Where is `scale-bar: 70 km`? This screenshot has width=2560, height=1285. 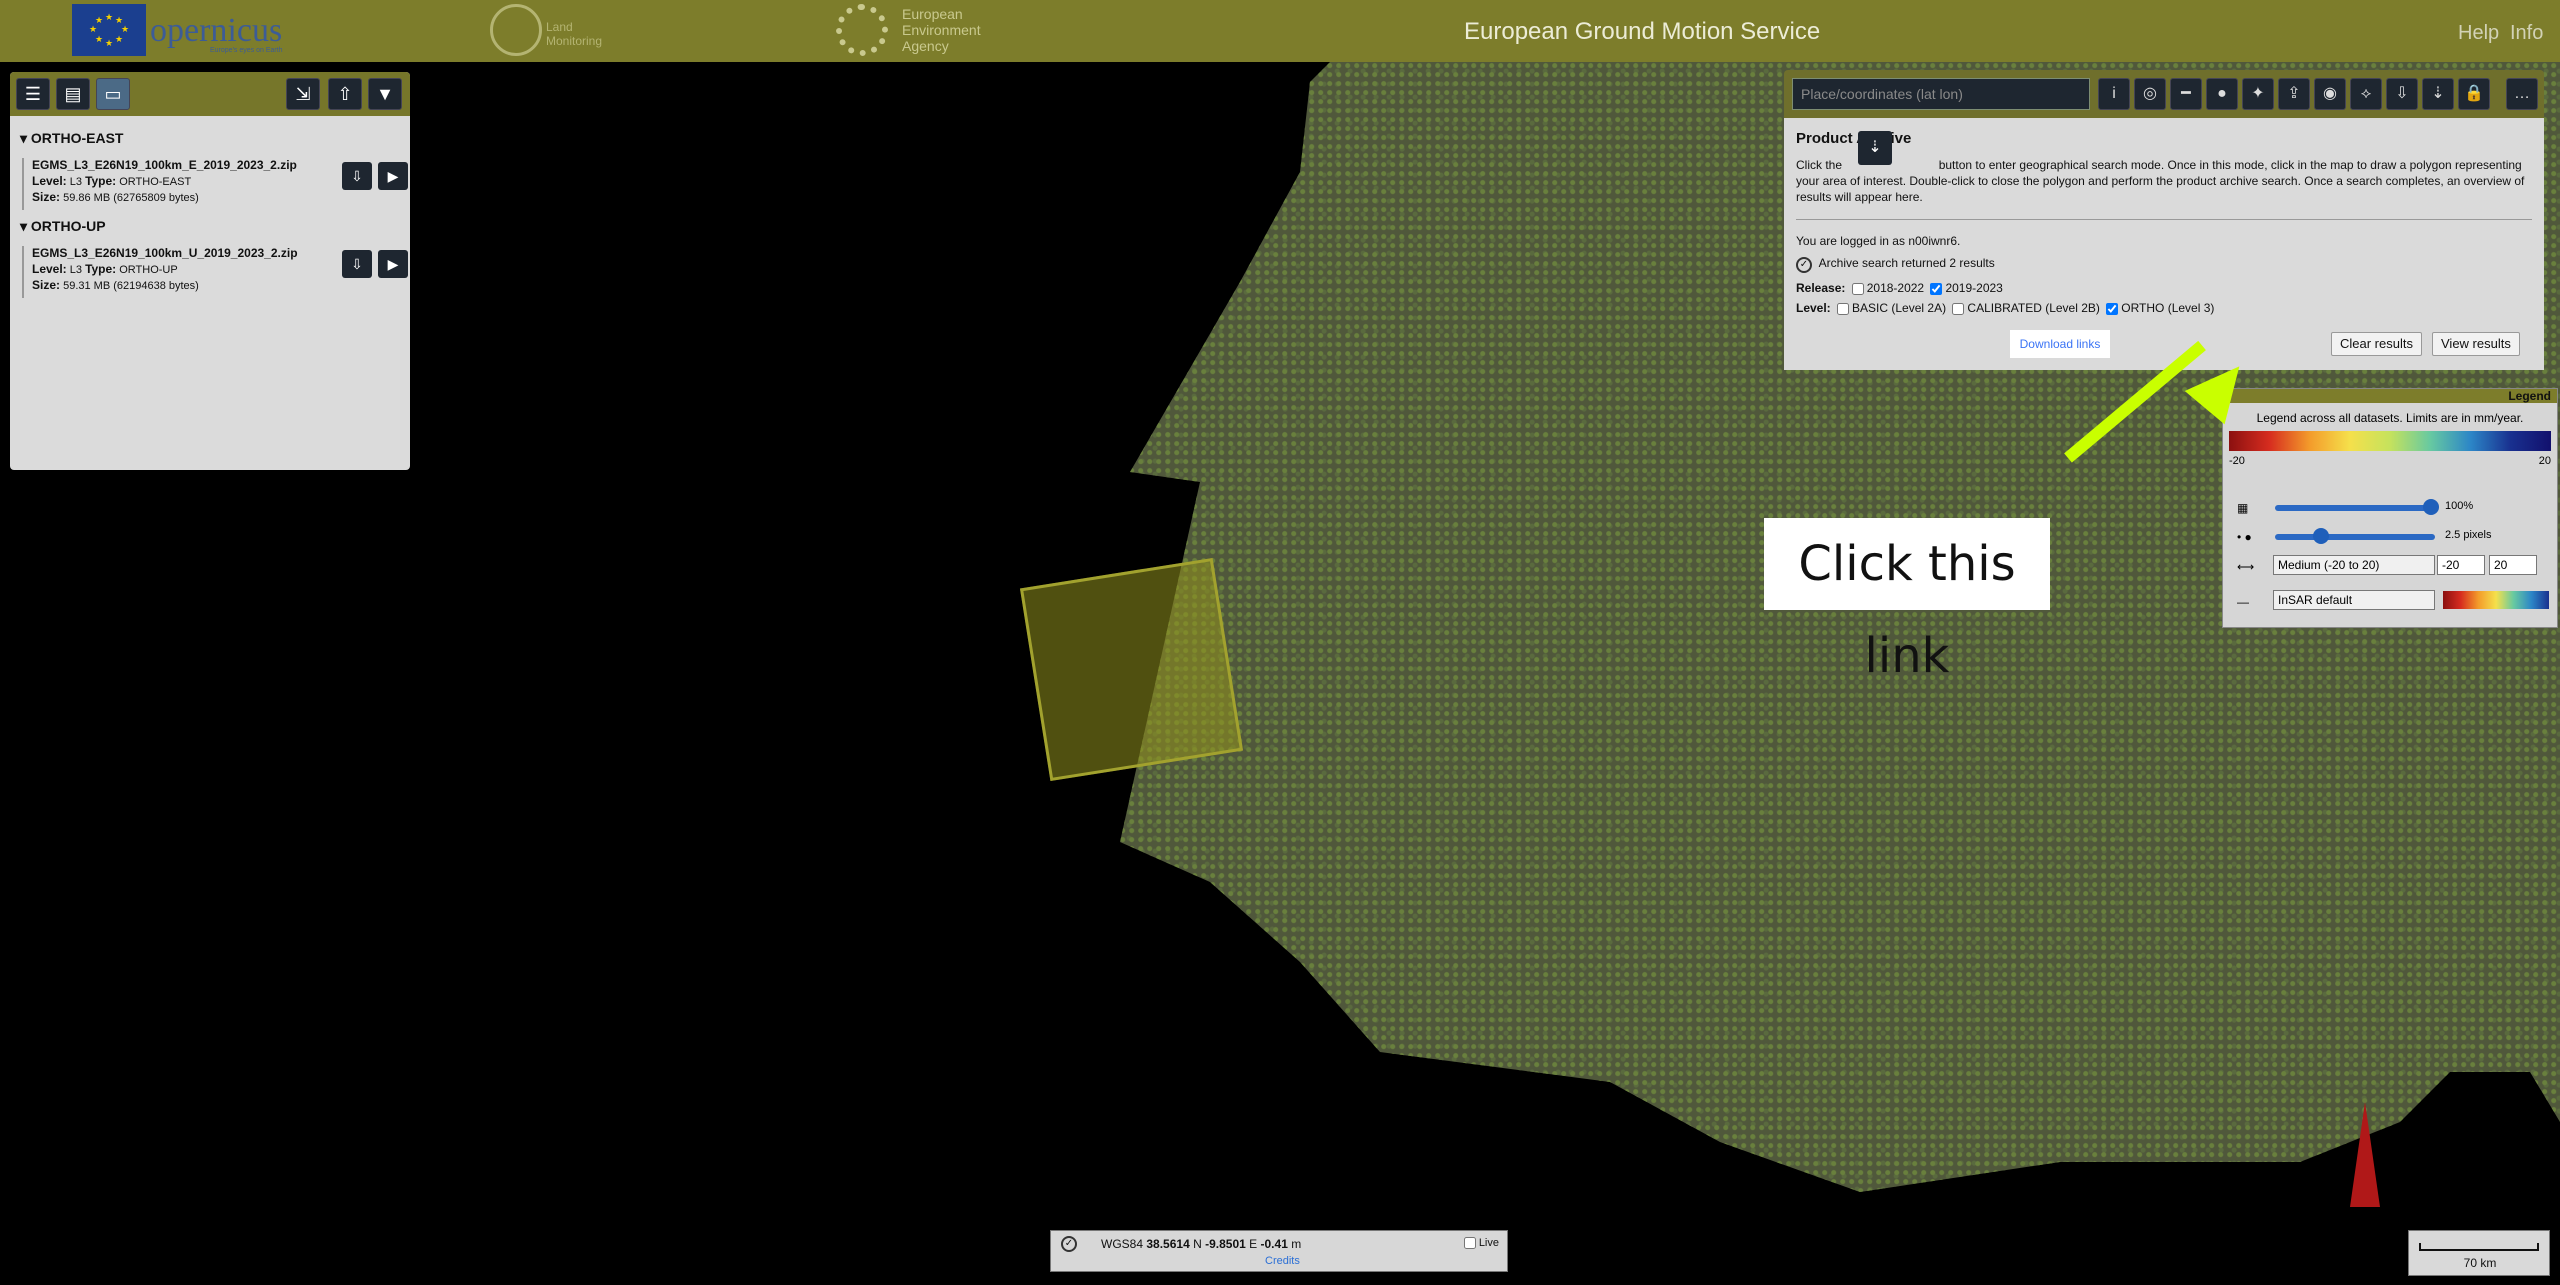 scale-bar: 70 km is located at coordinates (2479, 1253).